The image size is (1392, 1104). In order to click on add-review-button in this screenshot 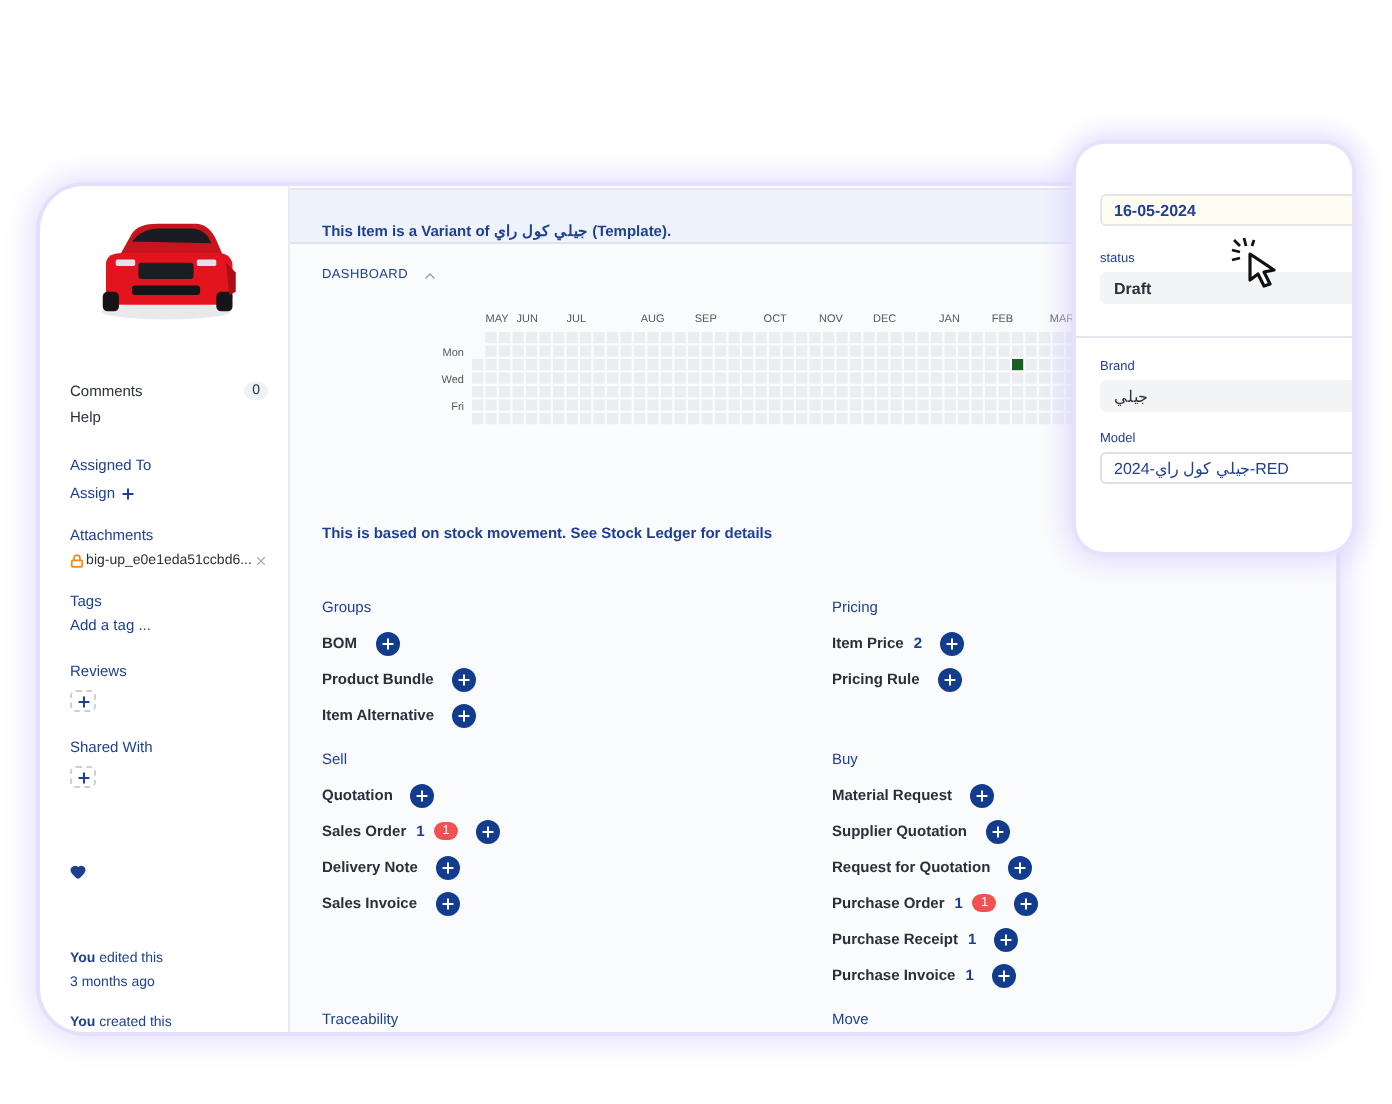, I will do `click(83, 701)`.